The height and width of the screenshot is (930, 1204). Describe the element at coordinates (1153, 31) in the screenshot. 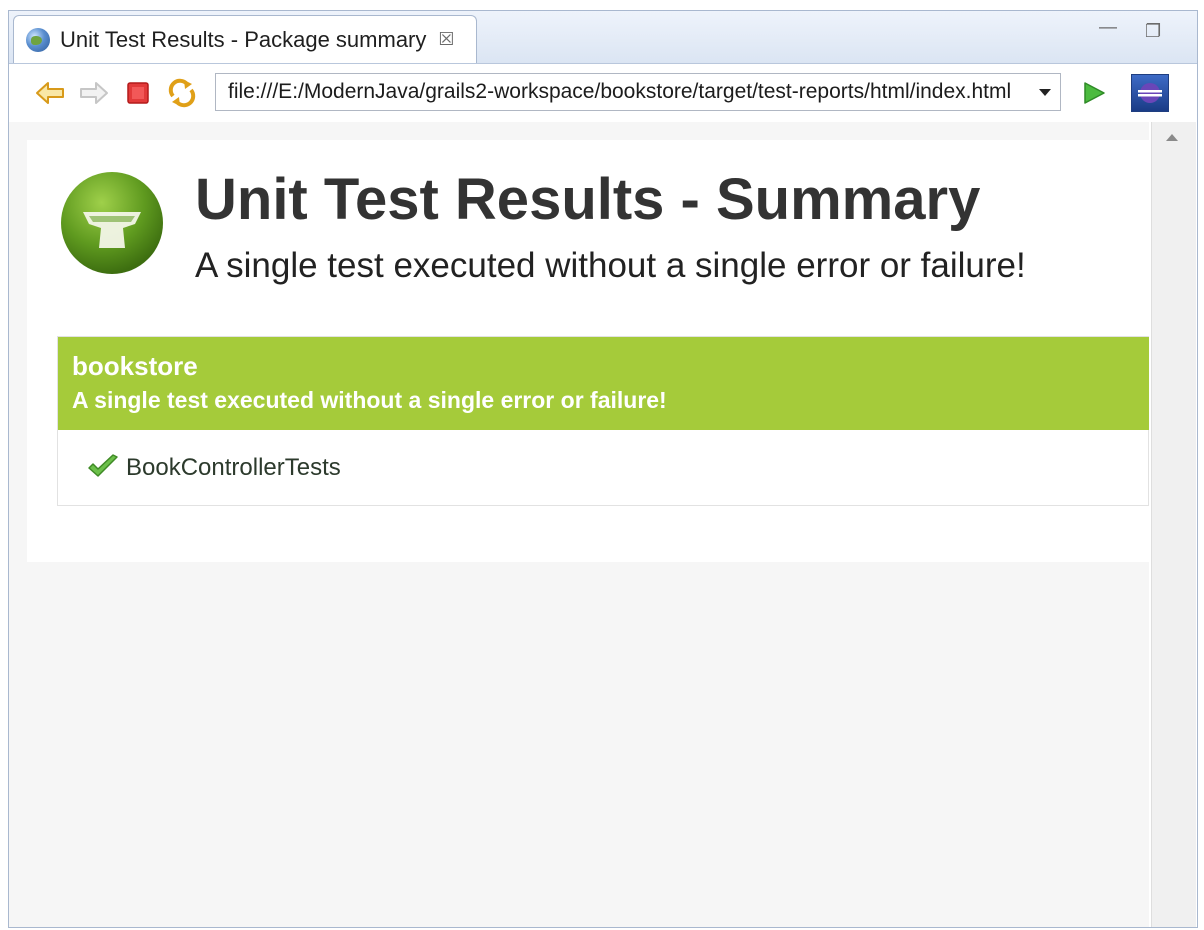

I see `restore-button: ❐` at that location.